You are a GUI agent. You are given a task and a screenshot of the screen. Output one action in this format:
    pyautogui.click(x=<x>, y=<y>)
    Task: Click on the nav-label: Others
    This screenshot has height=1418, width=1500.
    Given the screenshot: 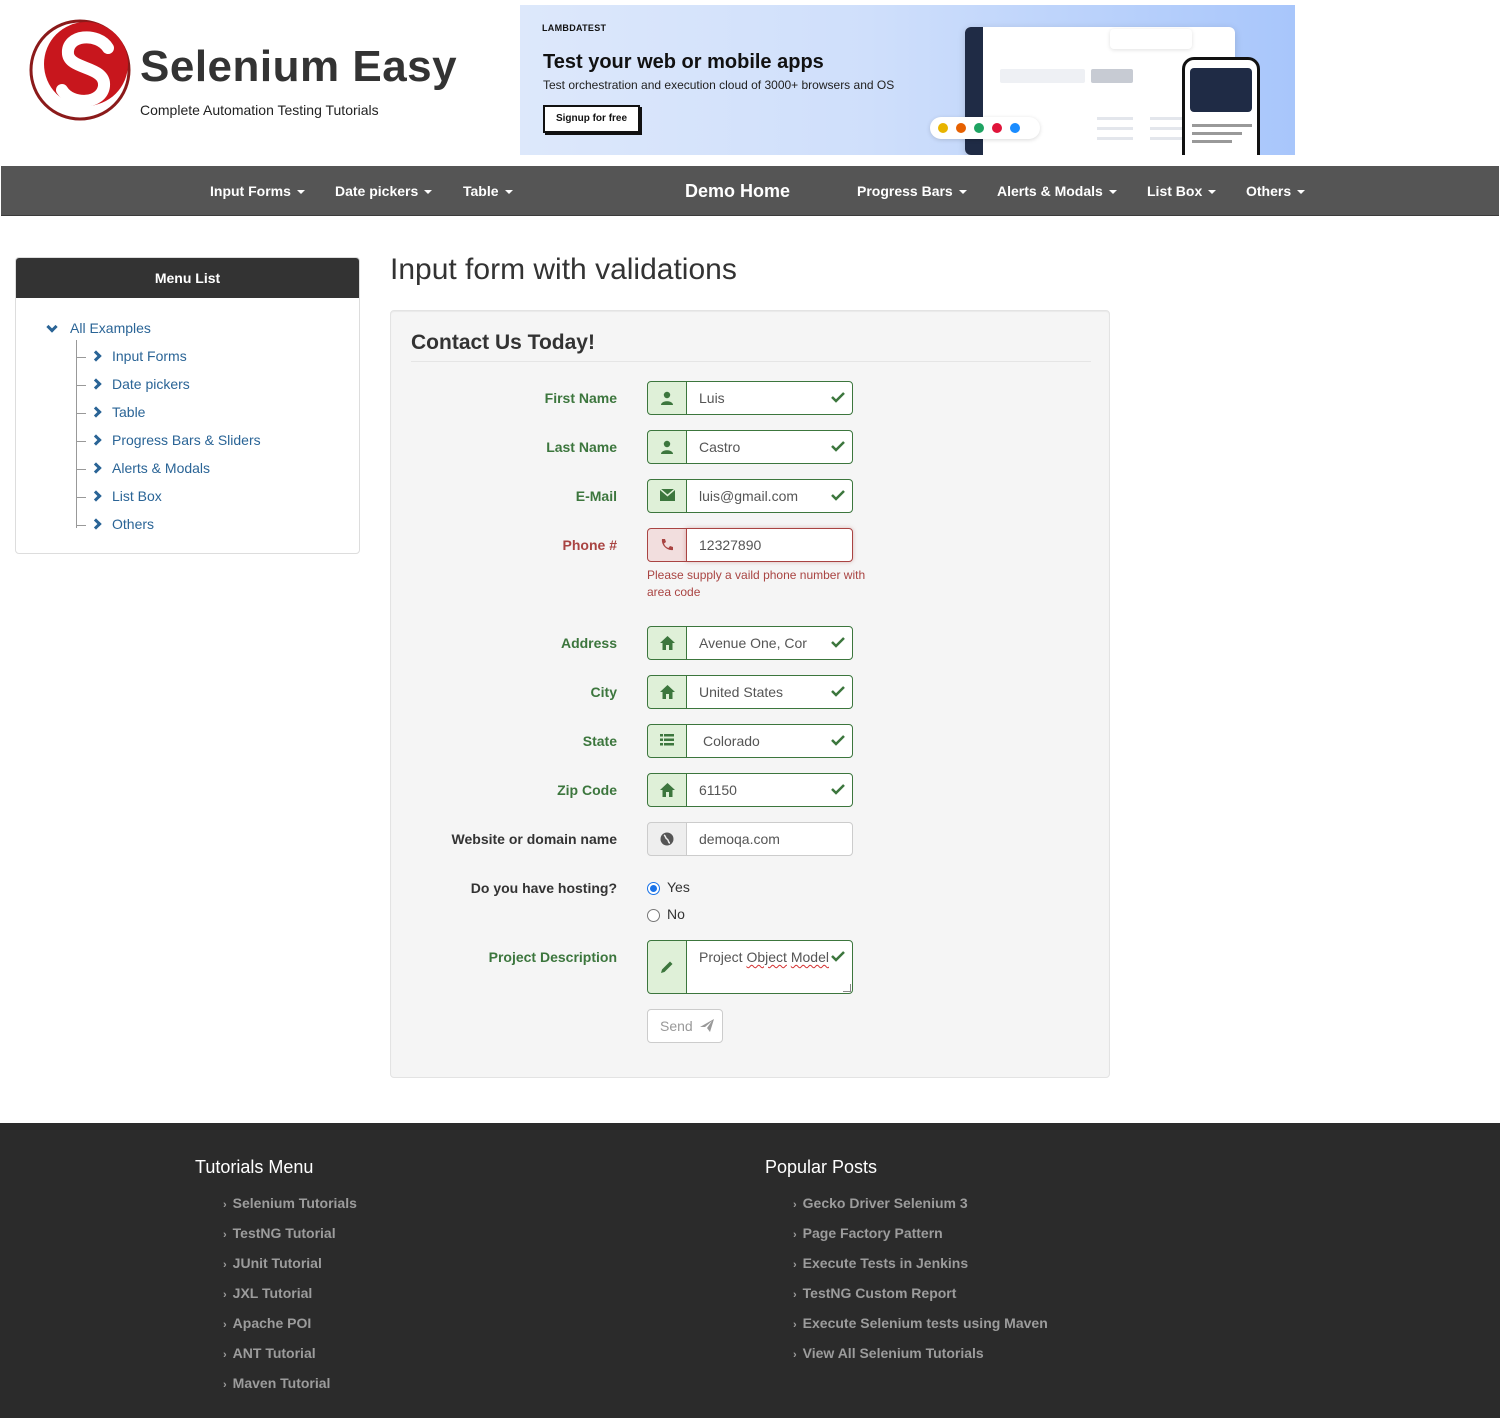 What is the action you would take?
    pyautogui.click(x=1269, y=191)
    